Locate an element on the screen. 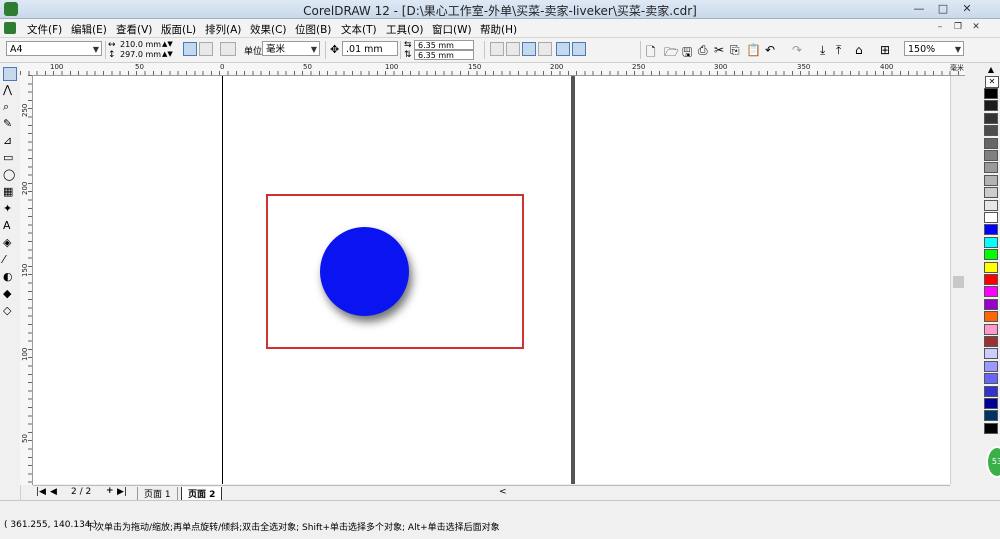  nudge-distance-field: .01 mm is located at coordinates (370, 48).